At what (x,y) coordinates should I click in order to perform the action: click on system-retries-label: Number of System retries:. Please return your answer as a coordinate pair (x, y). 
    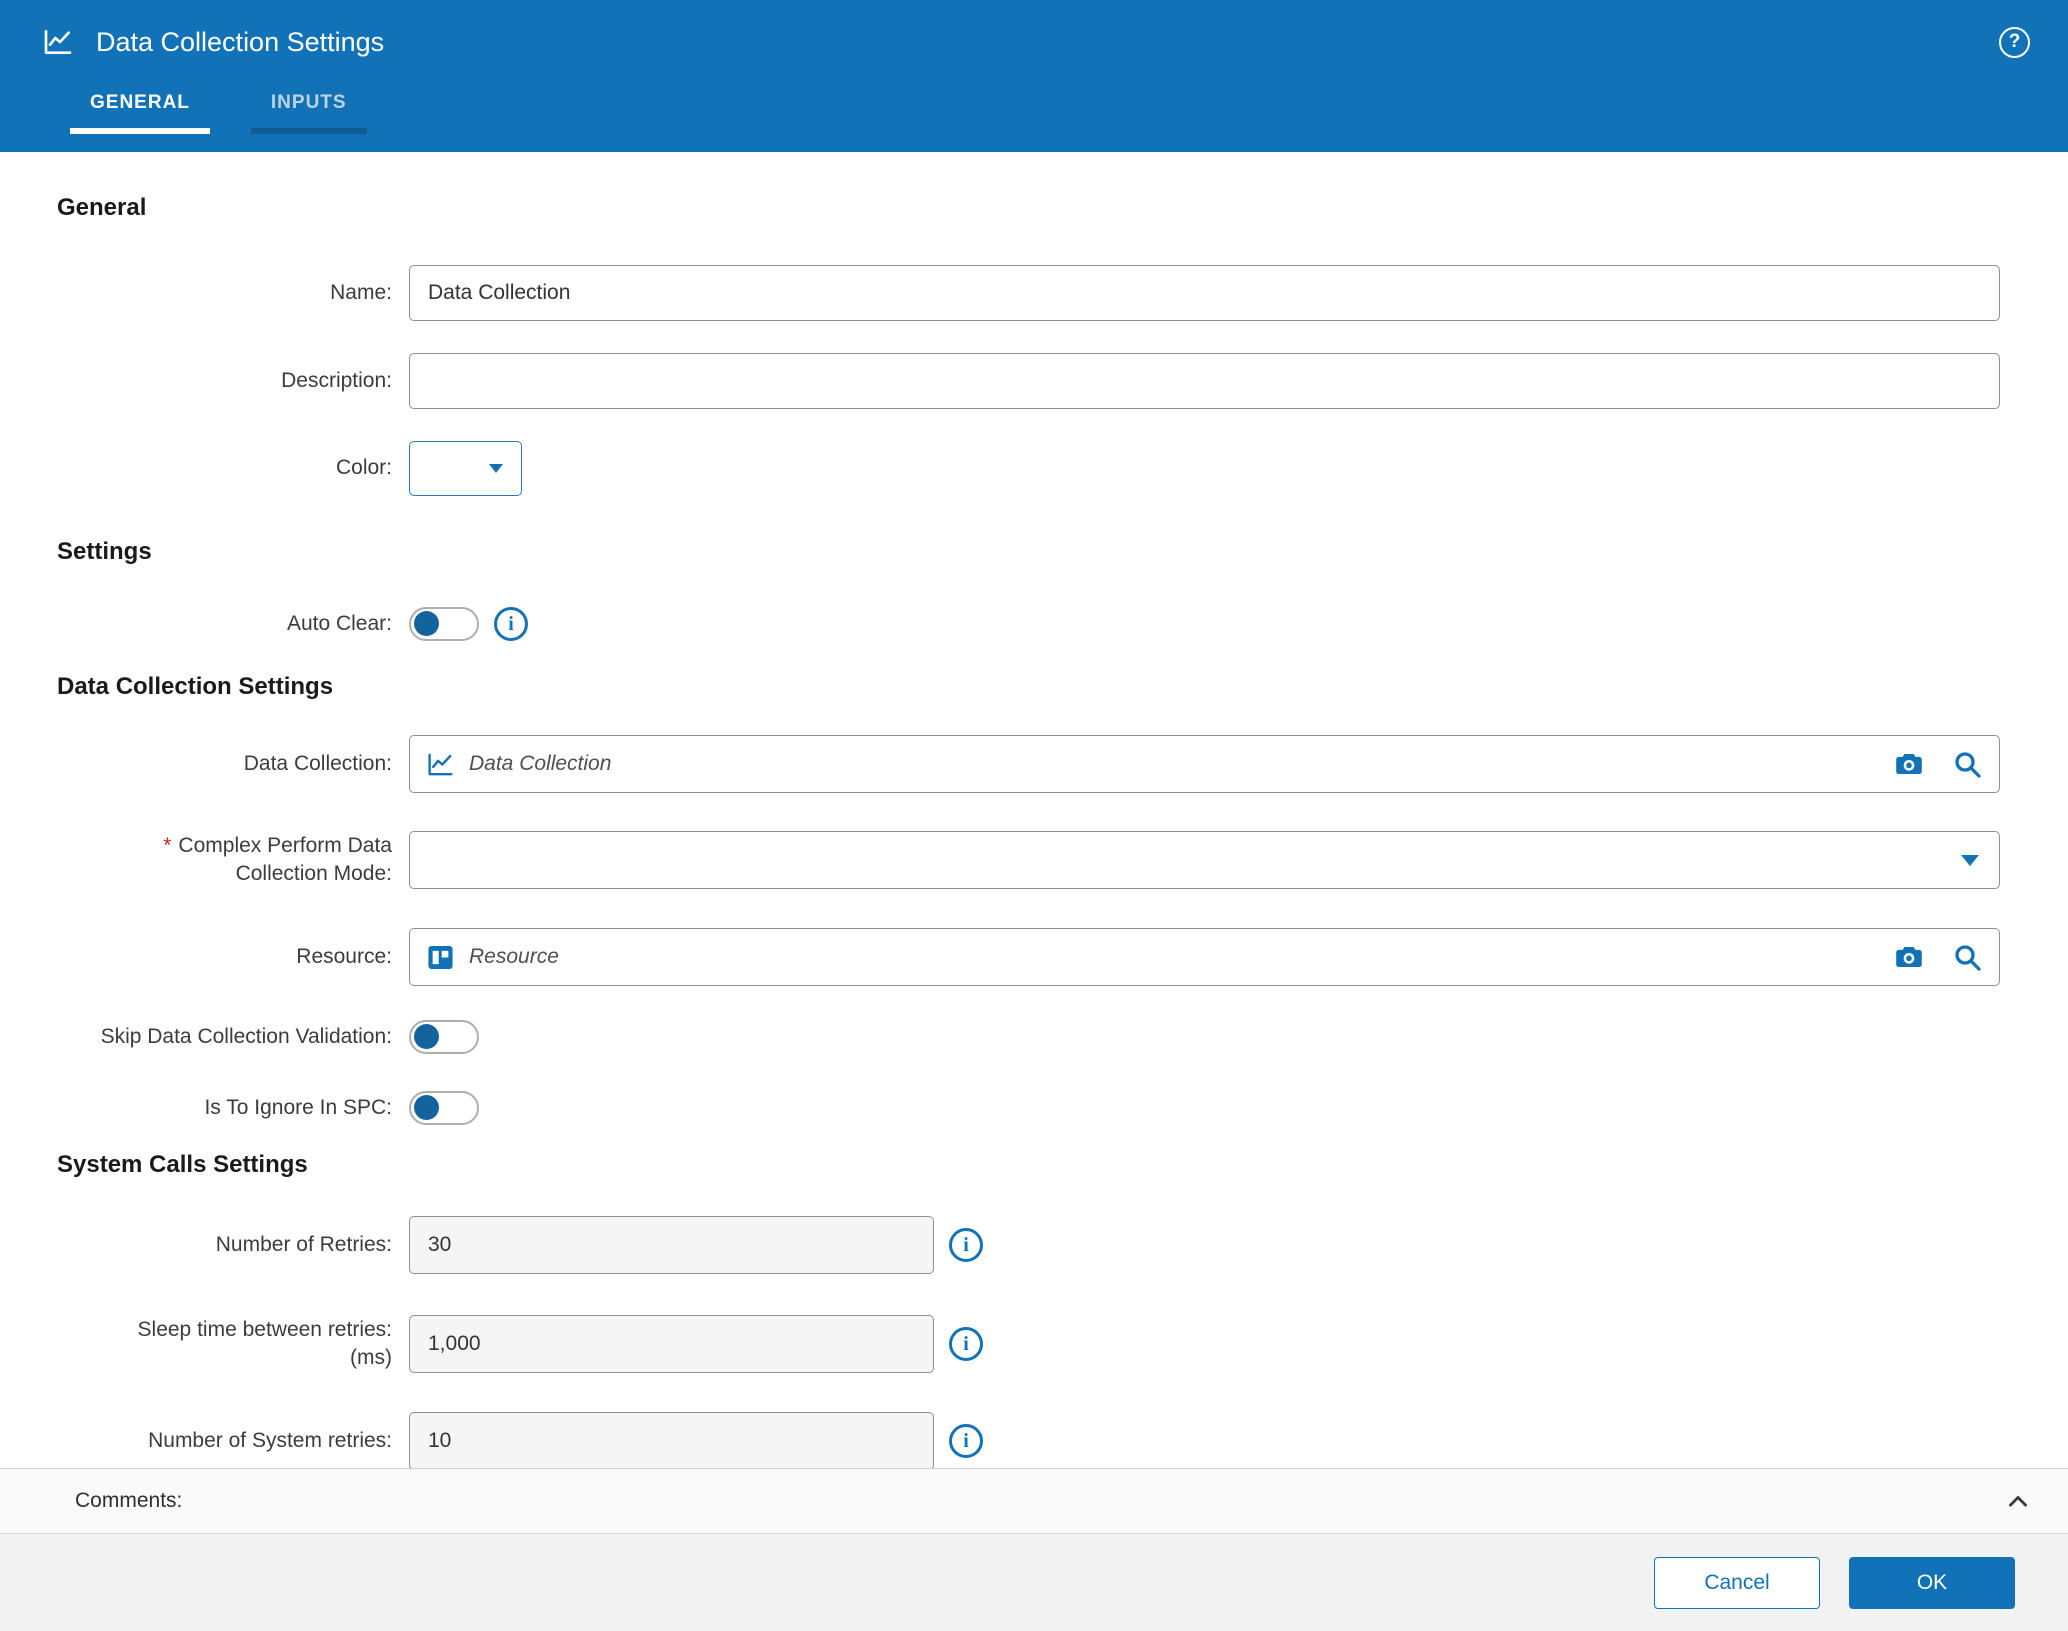
    Looking at the image, I should click on (270, 1440).